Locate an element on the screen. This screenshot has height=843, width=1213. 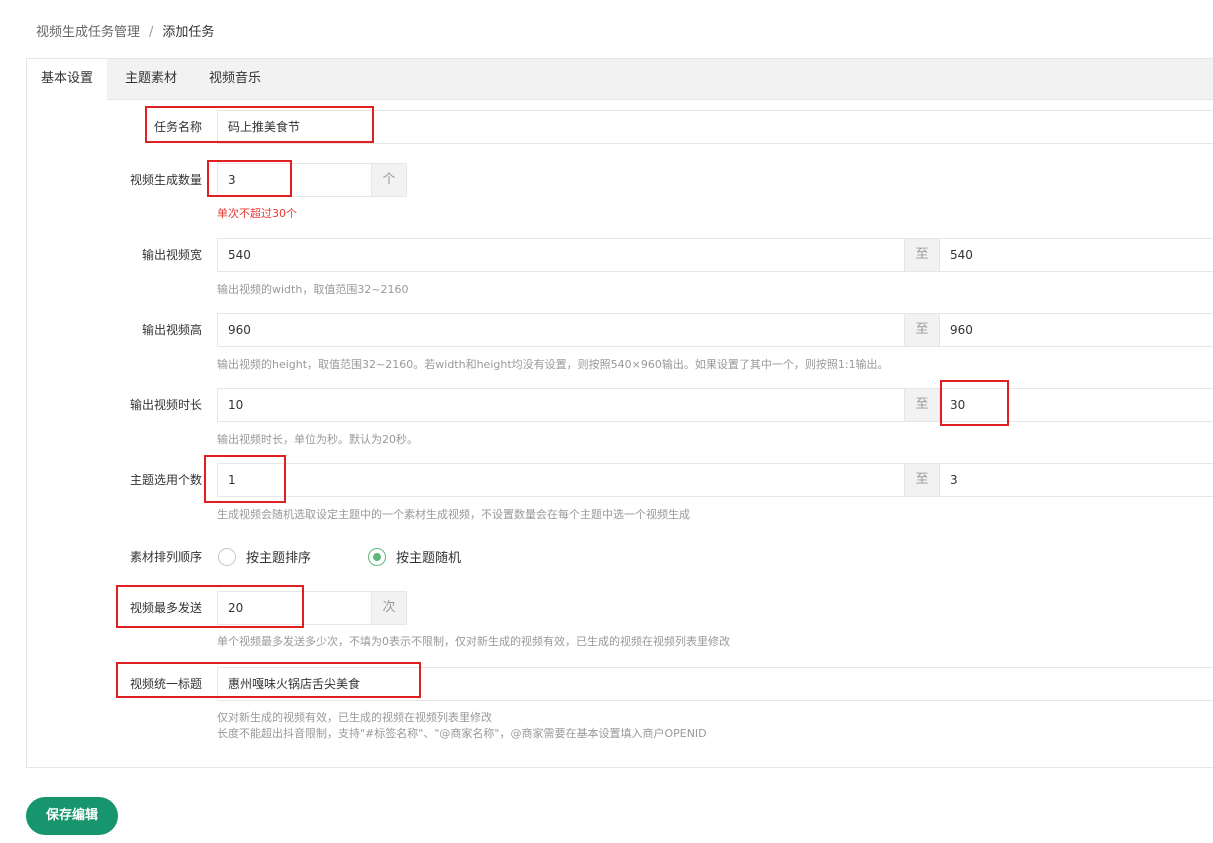
width-to-input: 540 is located at coordinates (1076, 255).